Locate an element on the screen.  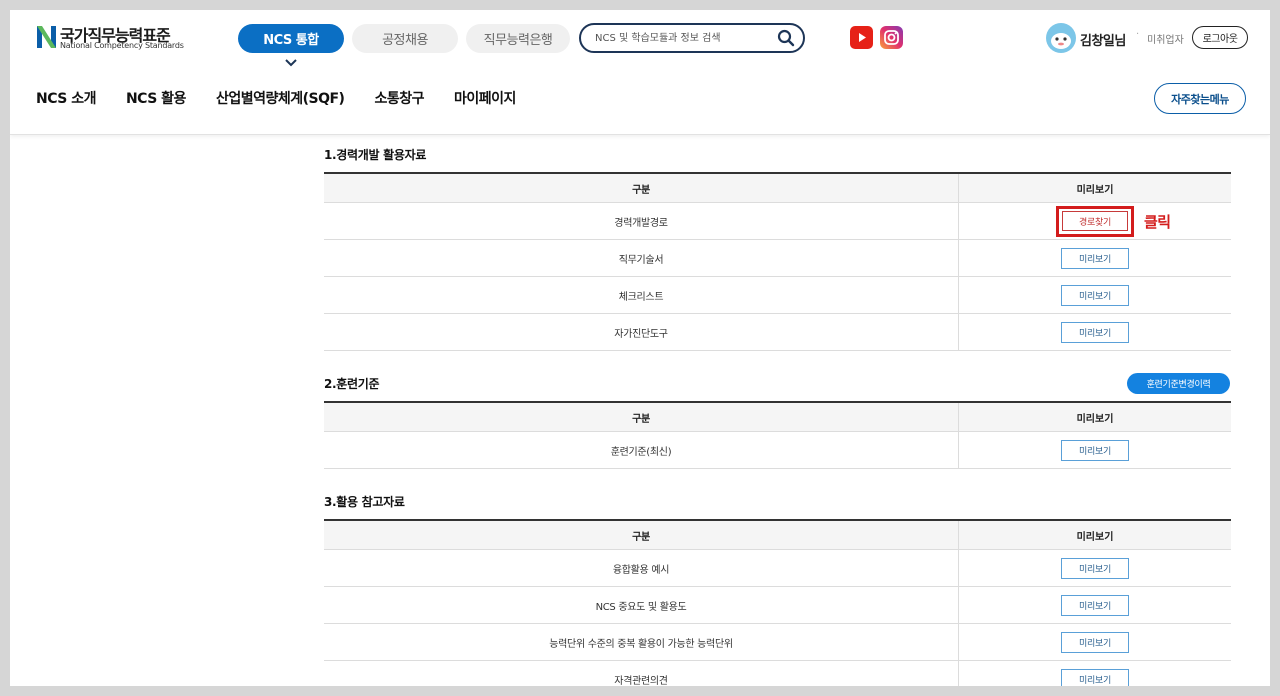
logo-subtitle: National Competency Standards is located at coordinates (122, 45).